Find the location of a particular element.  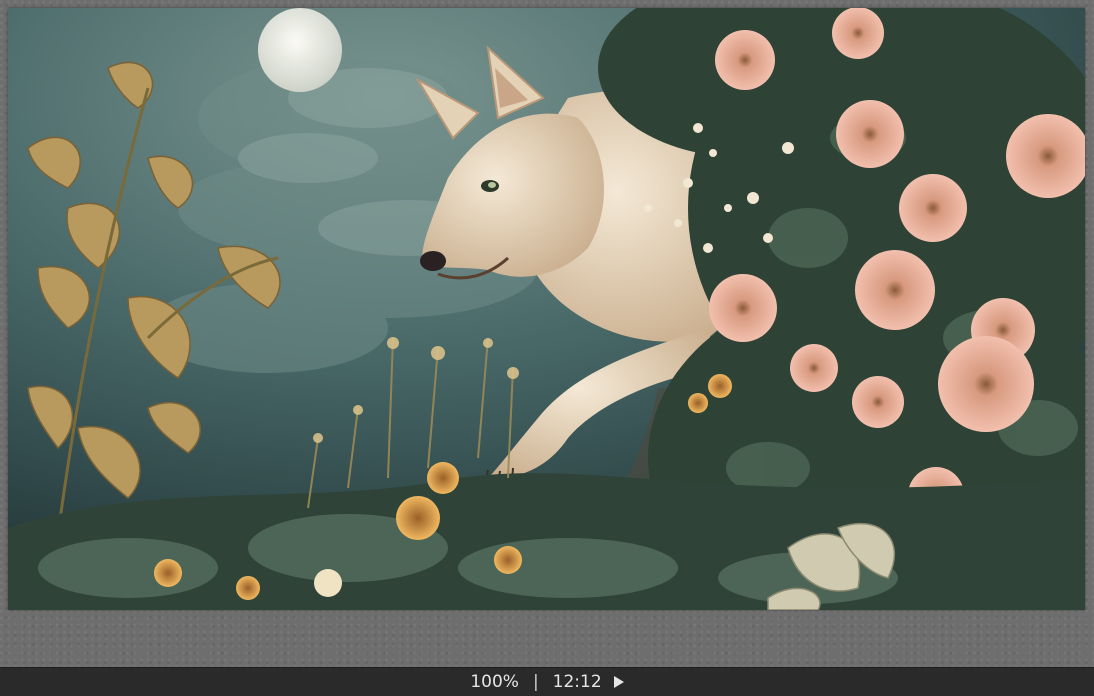

zoom-level: 100% is located at coordinates (494, 682).